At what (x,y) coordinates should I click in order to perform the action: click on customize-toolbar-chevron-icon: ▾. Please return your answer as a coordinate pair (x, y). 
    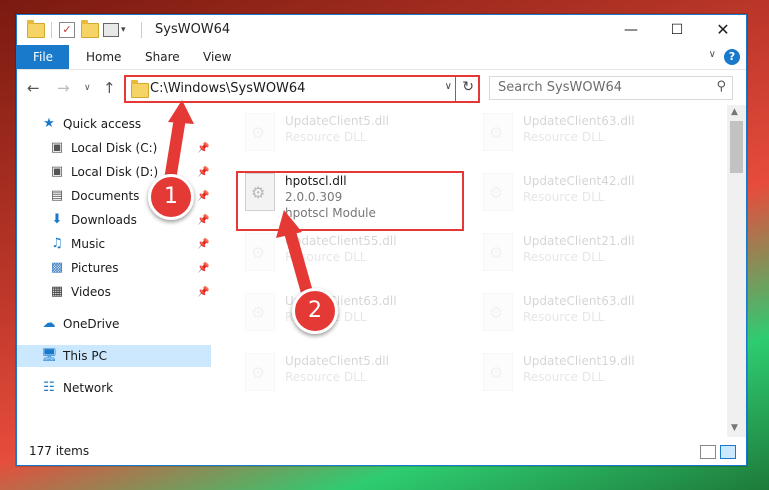
    Looking at the image, I should click on (123, 30).